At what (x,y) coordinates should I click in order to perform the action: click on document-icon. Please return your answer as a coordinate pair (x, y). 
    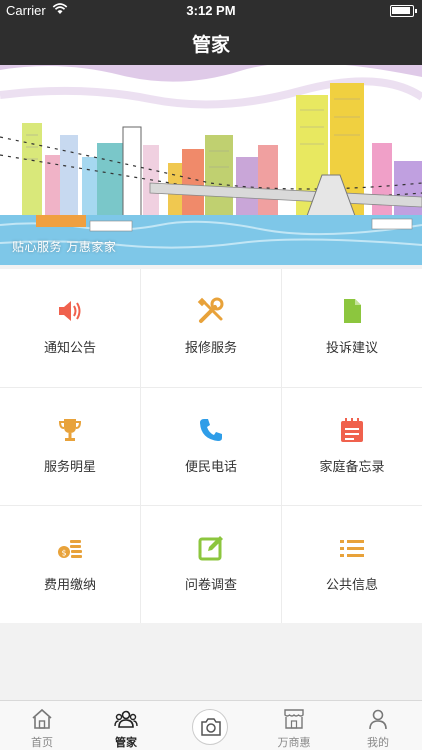
    Looking at the image, I should click on (352, 311).